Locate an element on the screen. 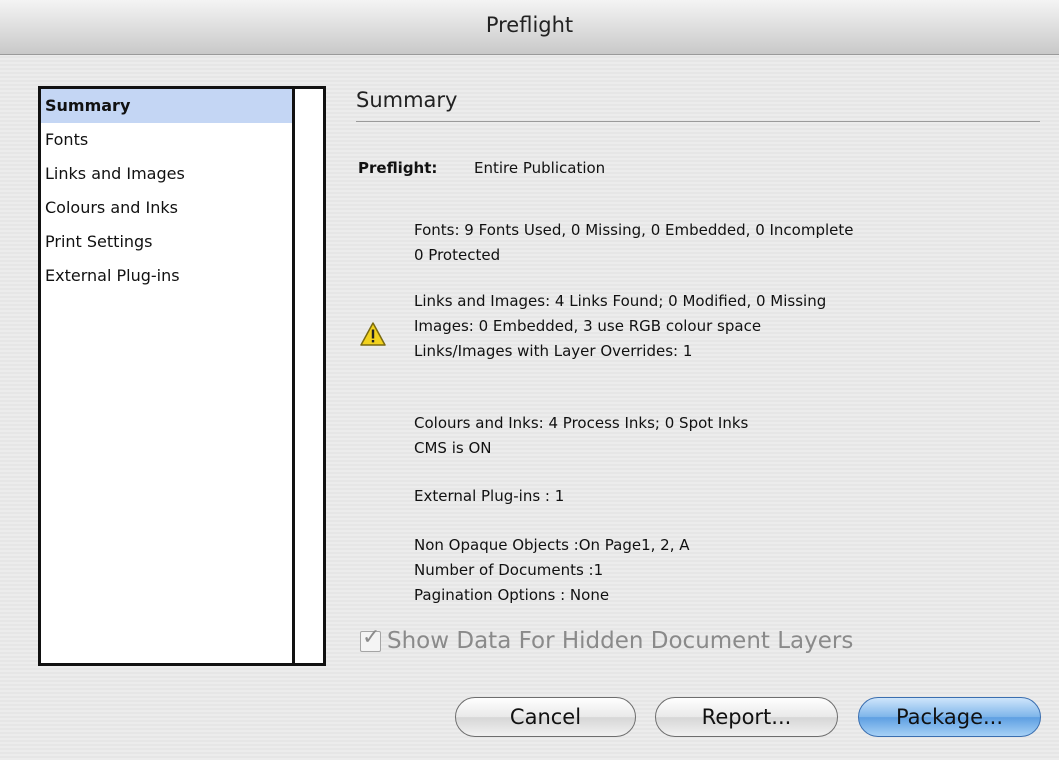 This screenshot has height=760, width=1059. show-hidden-layers-label: Show Data For Hidden Document Layers is located at coordinates (620, 641).